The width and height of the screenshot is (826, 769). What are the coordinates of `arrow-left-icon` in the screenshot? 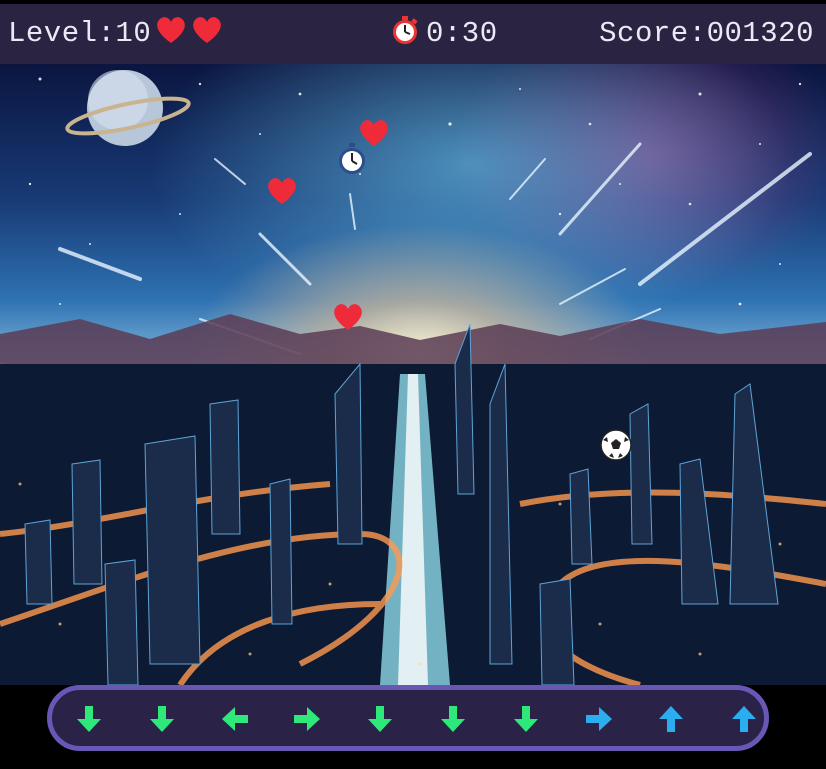 It's located at (234, 719).